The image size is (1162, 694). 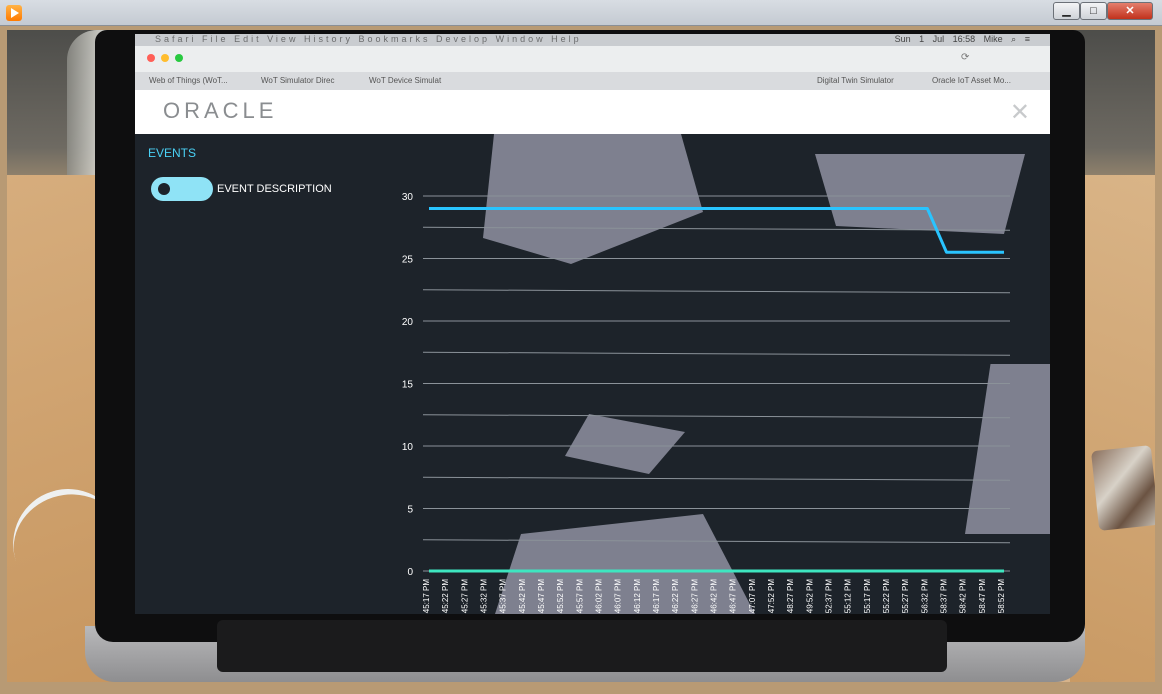 I want to click on reload-icon: ⟳, so click(x=965, y=57).